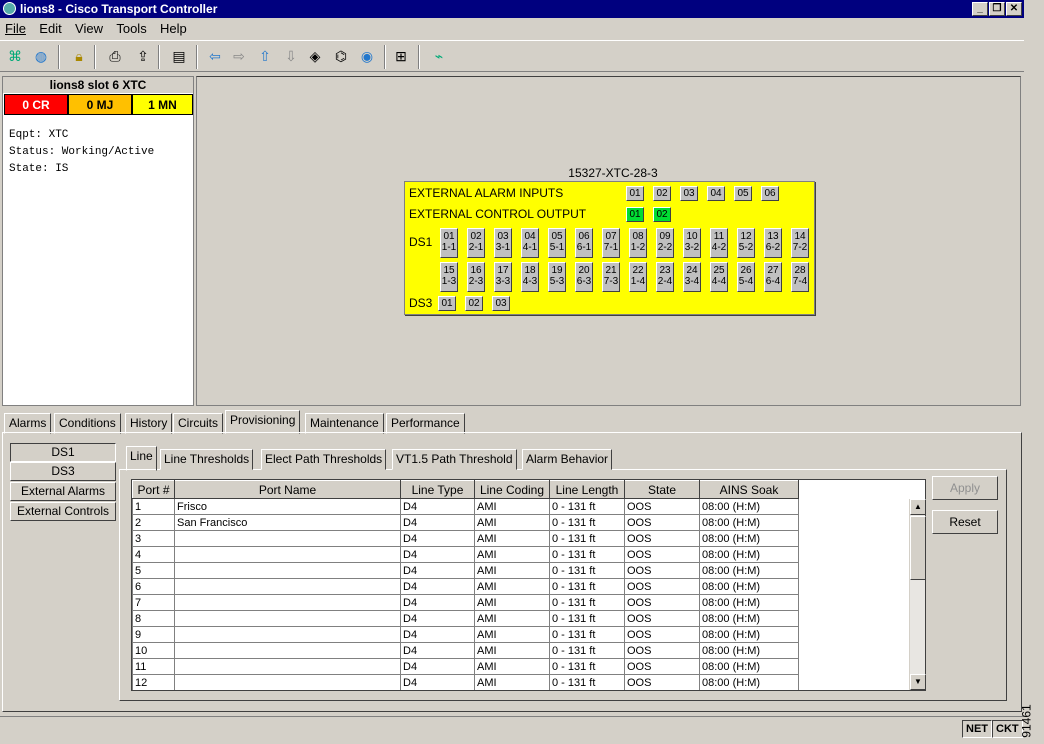  What do you see at coordinates (465, 634) in the screenshot?
I see `table-row: 9 D4 AMI 0 - 131 ft OOS 08:00 (H:M)` at bounding box center [465, 634].